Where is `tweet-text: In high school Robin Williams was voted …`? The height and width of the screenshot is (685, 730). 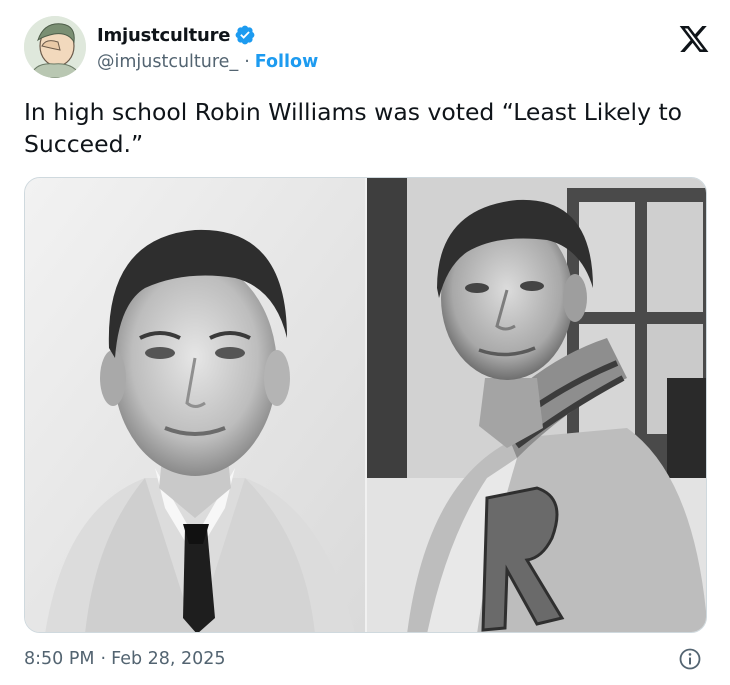
tweet-text: In high school Robin Williams was voted … is located at coordinates (353, 128).